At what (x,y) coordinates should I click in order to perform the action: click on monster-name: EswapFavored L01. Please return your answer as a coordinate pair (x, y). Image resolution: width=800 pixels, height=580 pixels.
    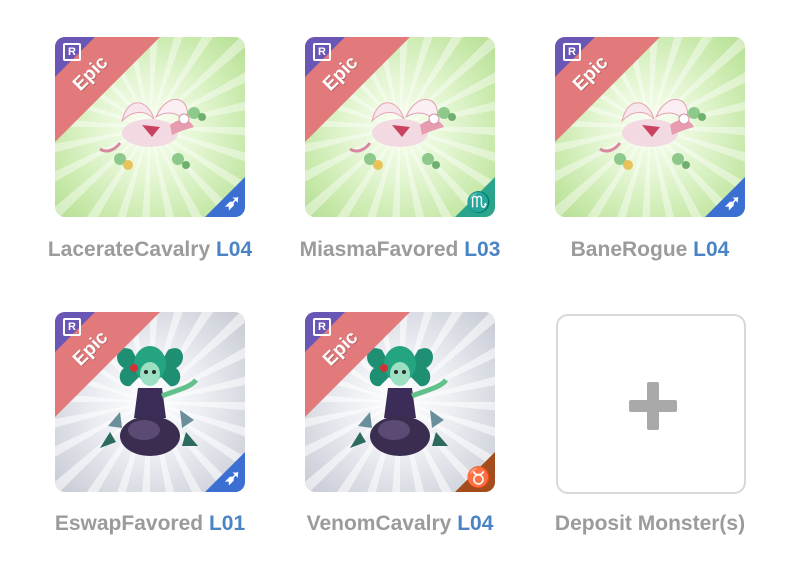
    Looking at the image, I should click on (150, 524).